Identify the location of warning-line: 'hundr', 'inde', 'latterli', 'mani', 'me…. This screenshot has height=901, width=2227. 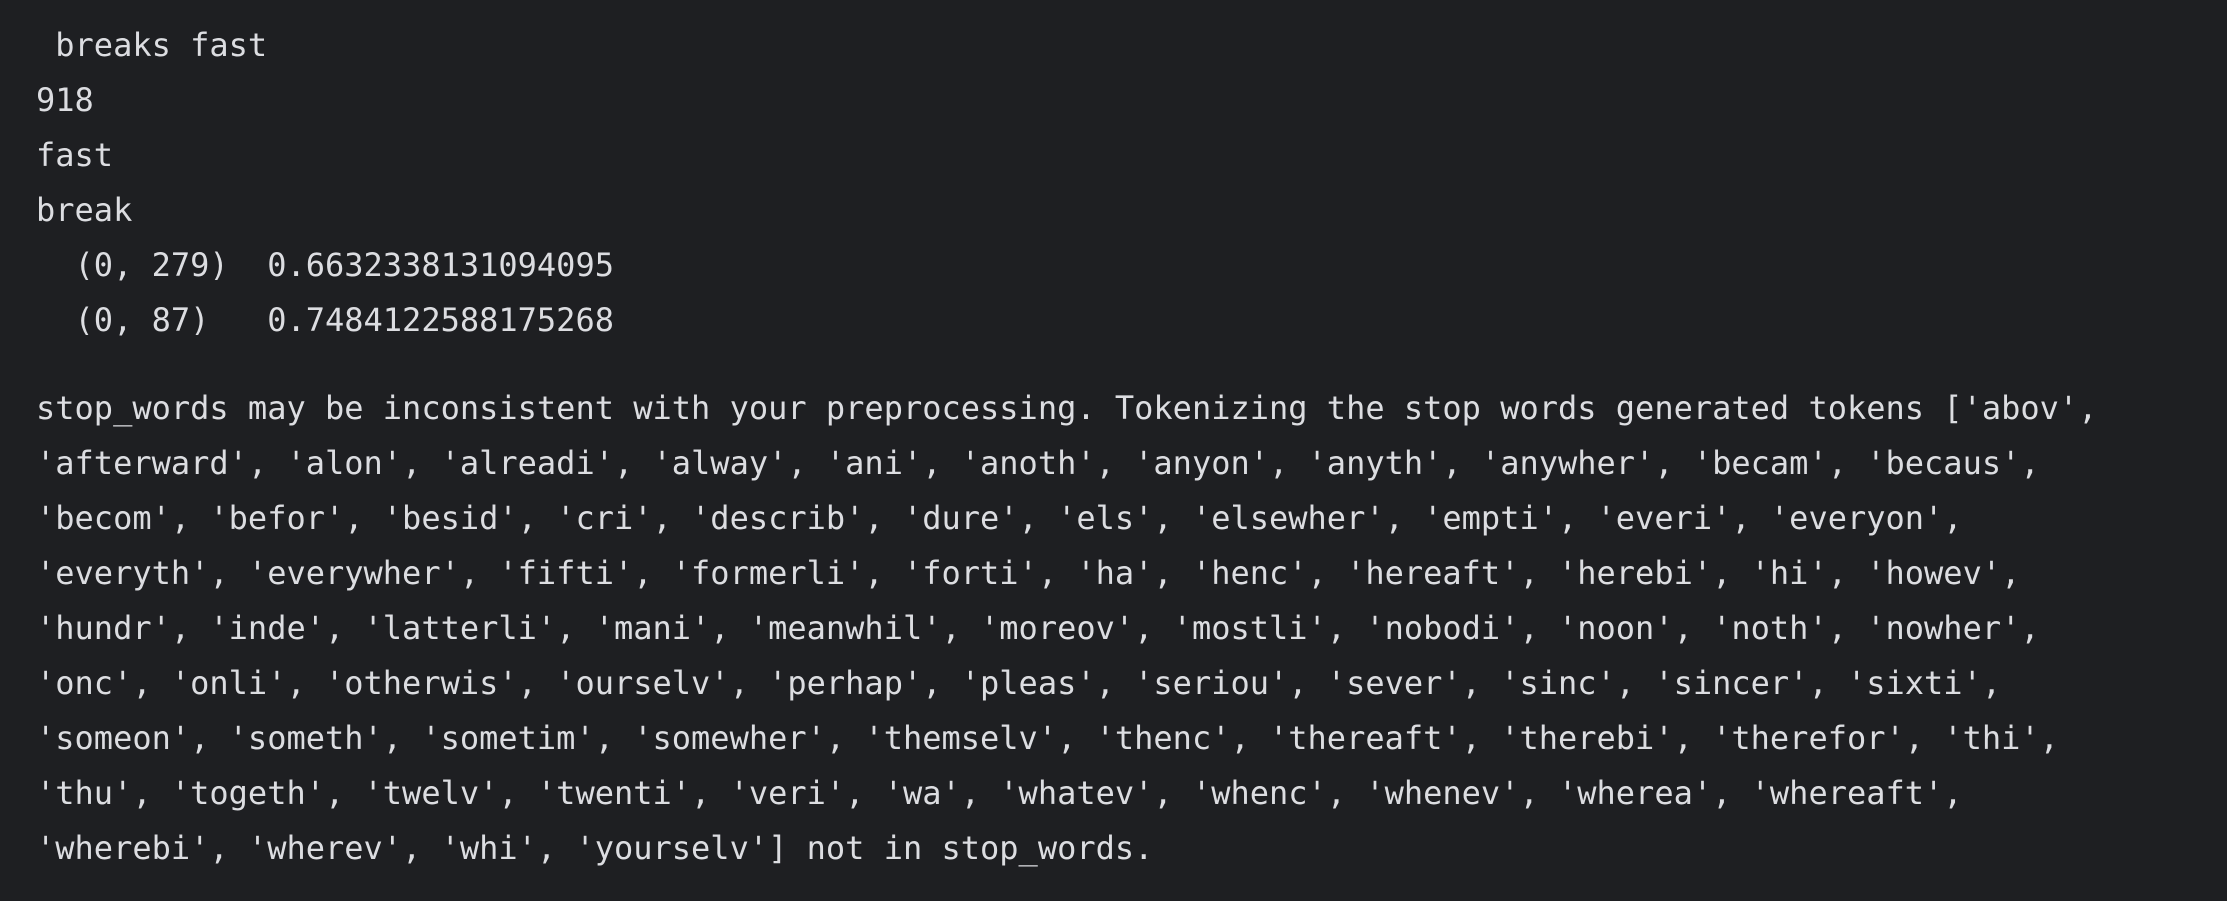
(1038, 628).